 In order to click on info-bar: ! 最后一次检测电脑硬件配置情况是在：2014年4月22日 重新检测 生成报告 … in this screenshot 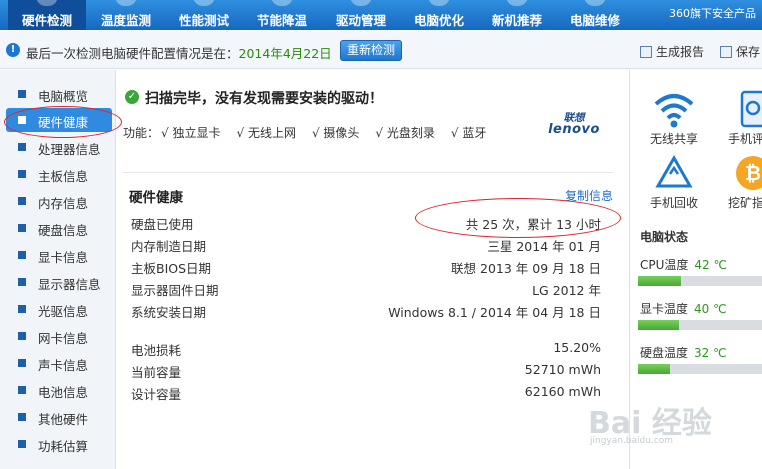, I will do `click(381, 50)`.